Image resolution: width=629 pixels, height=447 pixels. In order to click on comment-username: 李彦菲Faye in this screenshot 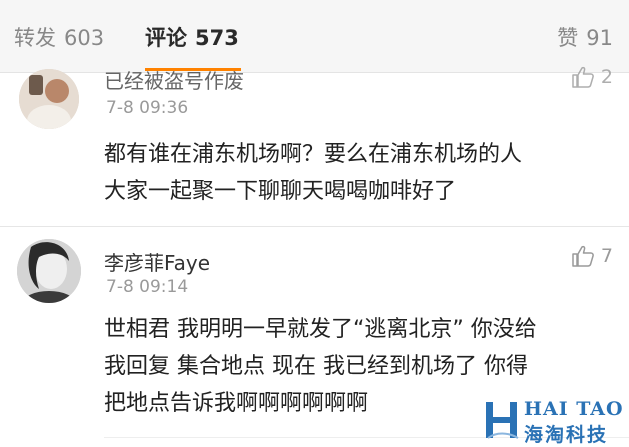, I will do `click(157, 261)`.